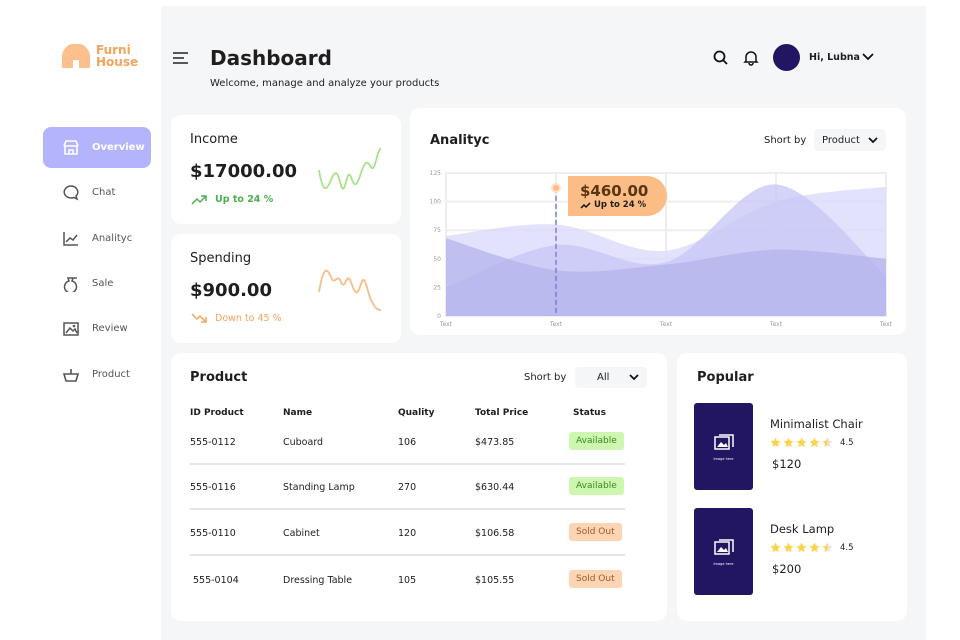 The image size is (960, 640). Describe the element at coordinates (802, 529) in the screenshot. I see `popular-item-name: Desk Lamp` at that location.